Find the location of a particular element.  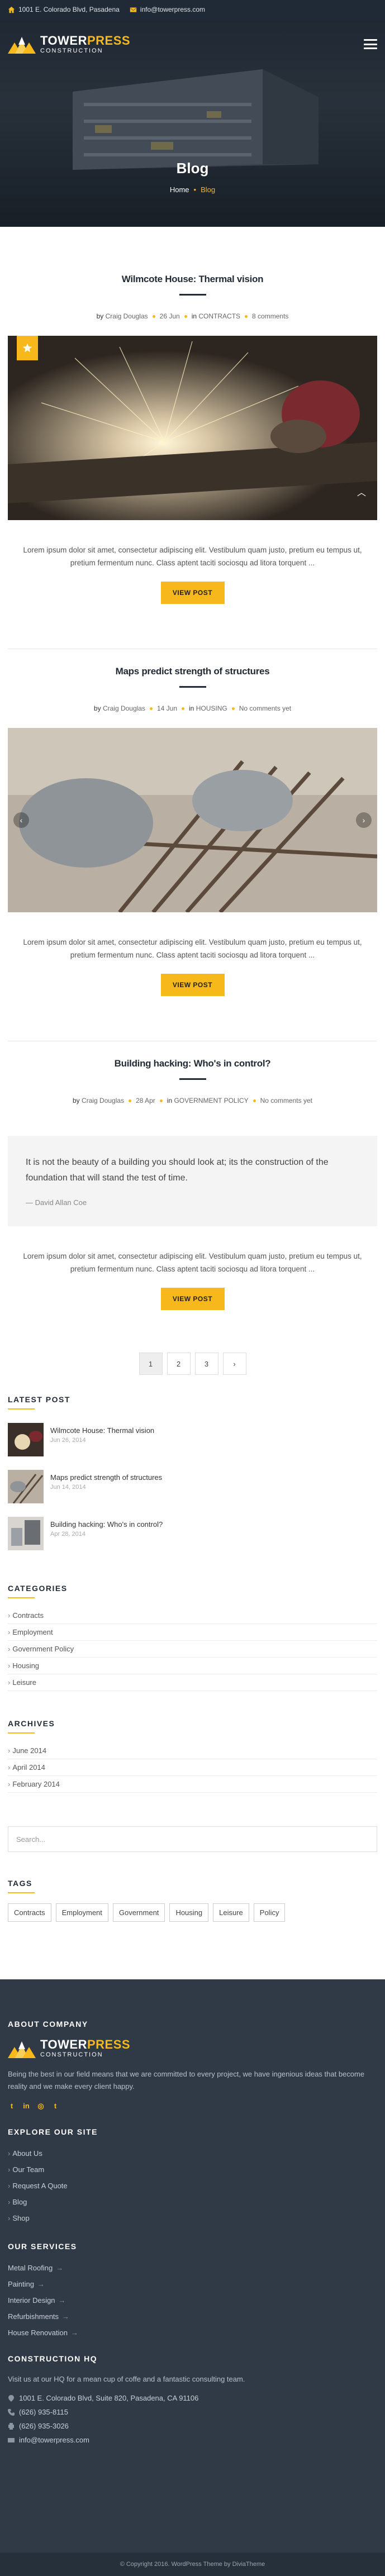

social-links: t in ◎ t is located at coordinates (193, 2106).